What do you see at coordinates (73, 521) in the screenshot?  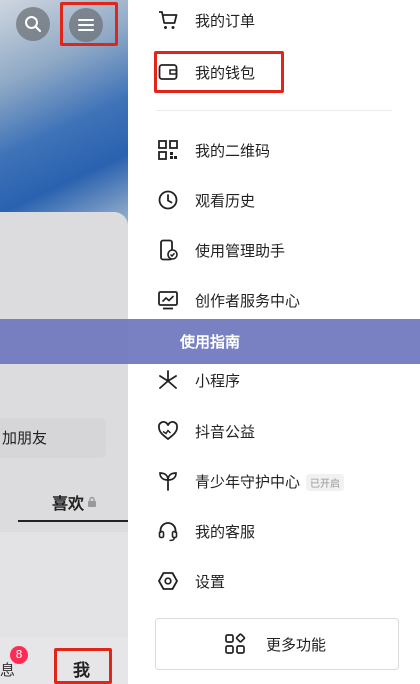 I see `tab-underline` at bounding box center [73, 521].